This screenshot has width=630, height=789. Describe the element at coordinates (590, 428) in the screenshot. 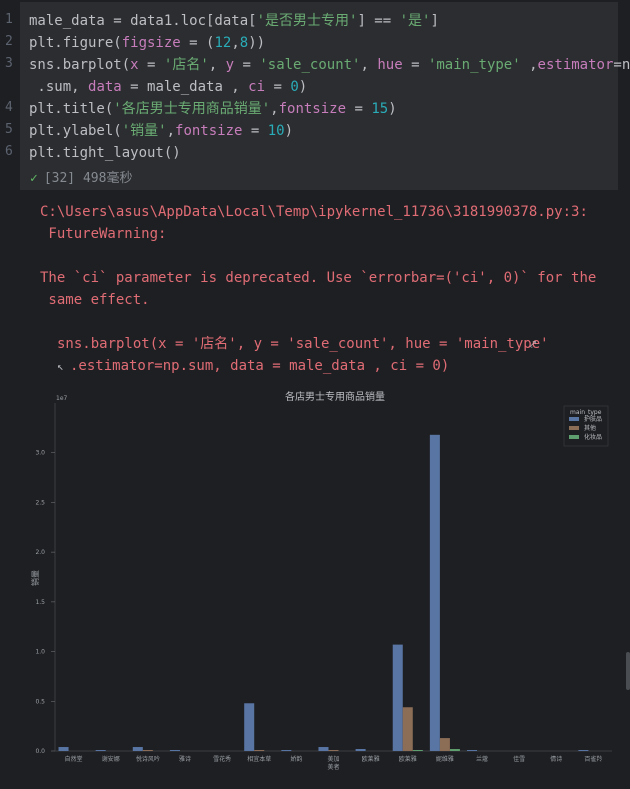

I see `legend-label: 其他` at that location.